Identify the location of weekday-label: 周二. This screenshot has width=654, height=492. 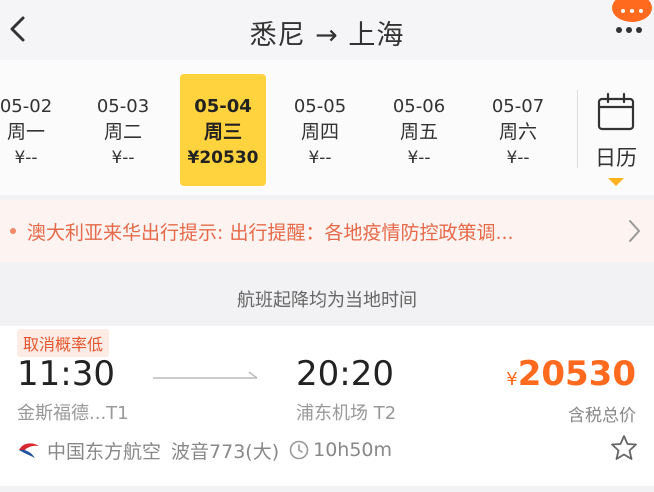
(122, 132).